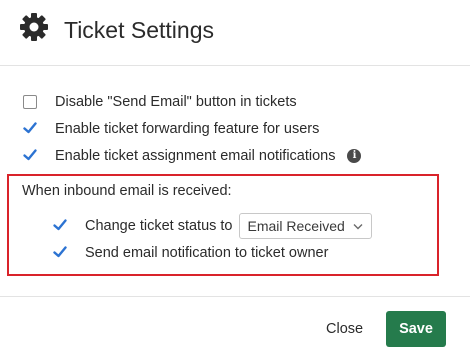  What do you see at coordinates (235, 296) in the screenshot?
I see `footer-divider` at bounding box center [235, 296].